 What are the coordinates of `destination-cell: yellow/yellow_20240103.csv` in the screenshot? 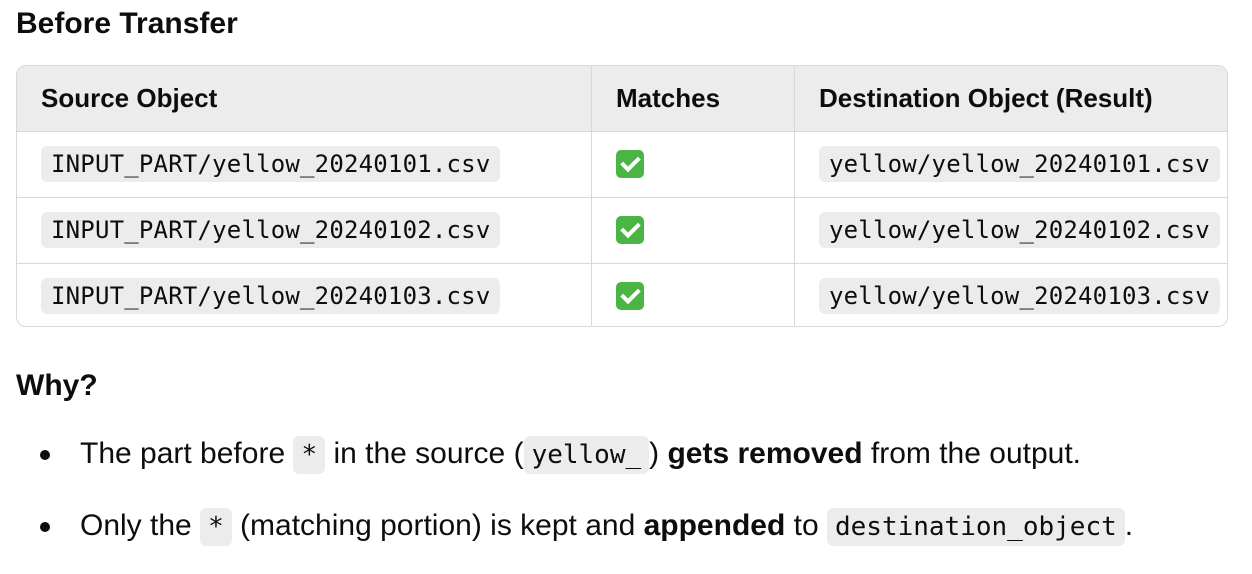 It's located at (1011, 294).